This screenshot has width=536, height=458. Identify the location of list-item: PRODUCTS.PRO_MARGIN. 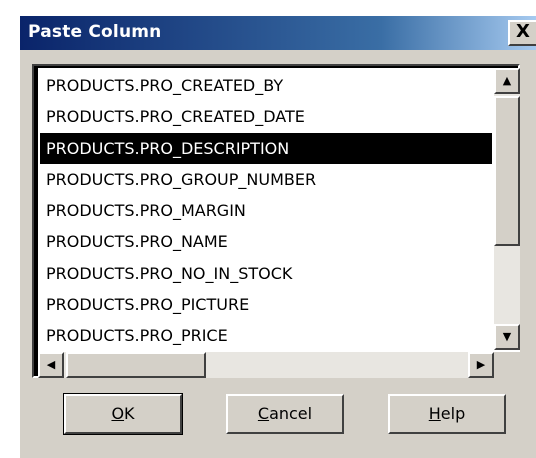
(266, 210).